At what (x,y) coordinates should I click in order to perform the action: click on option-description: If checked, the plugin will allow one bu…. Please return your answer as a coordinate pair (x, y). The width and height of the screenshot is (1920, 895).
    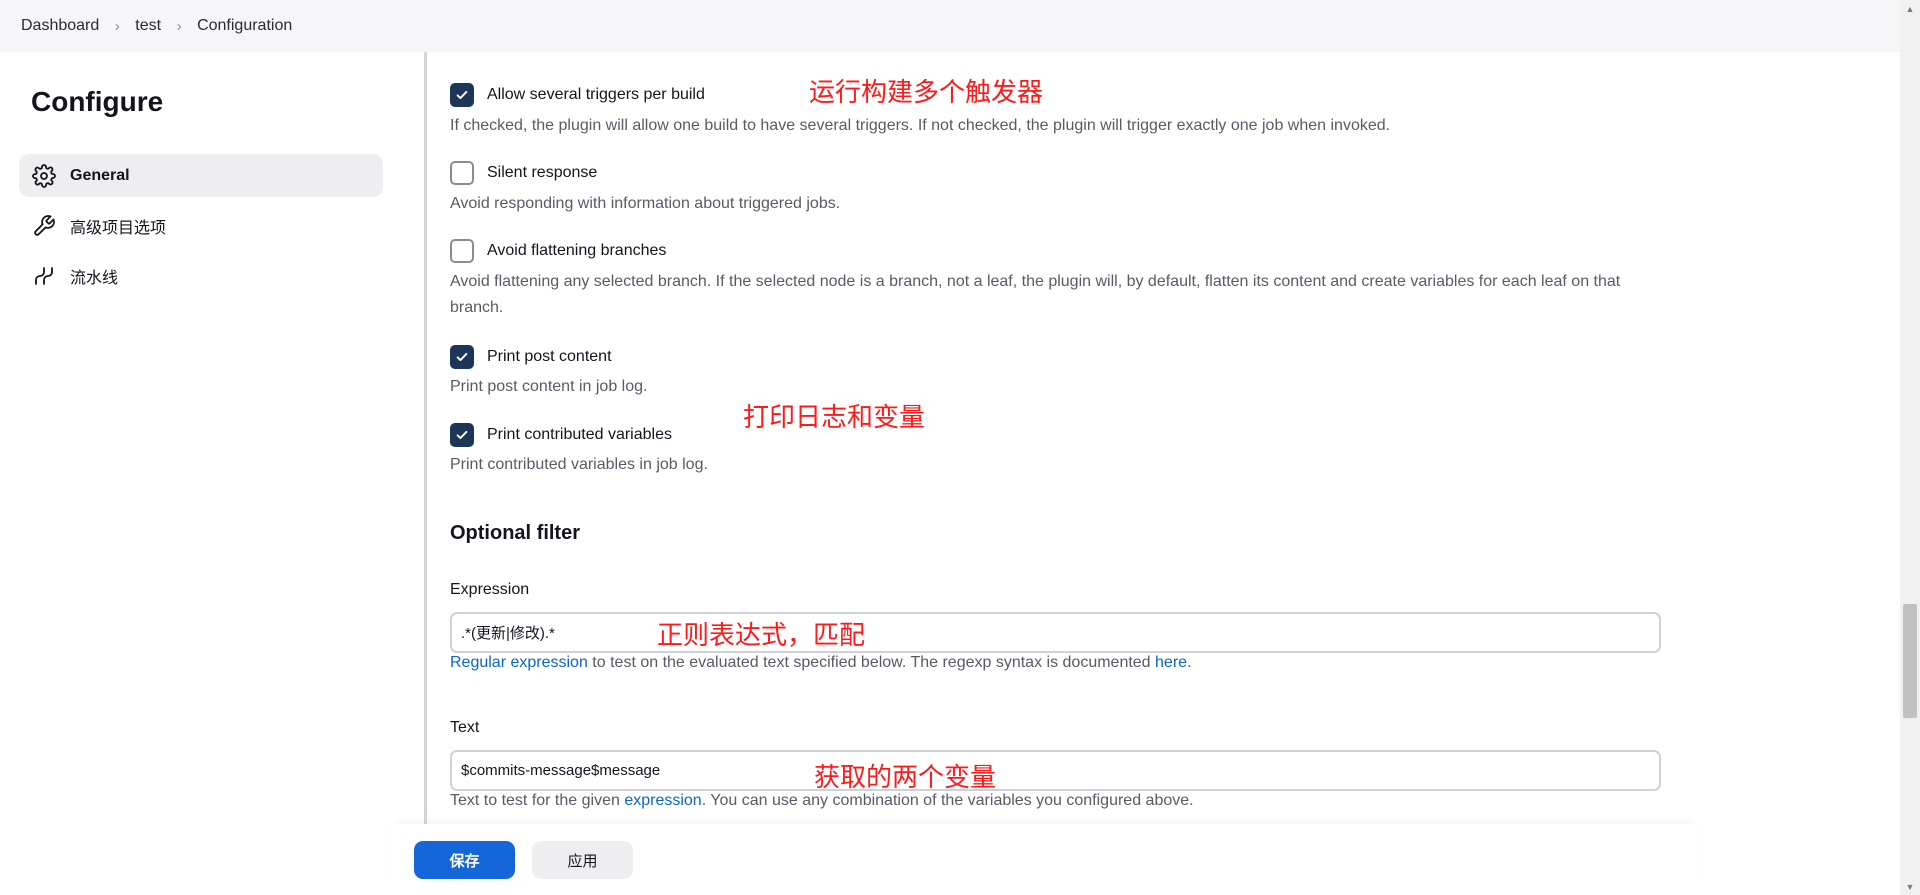
    Looking at the image, I should click on (920, 125).